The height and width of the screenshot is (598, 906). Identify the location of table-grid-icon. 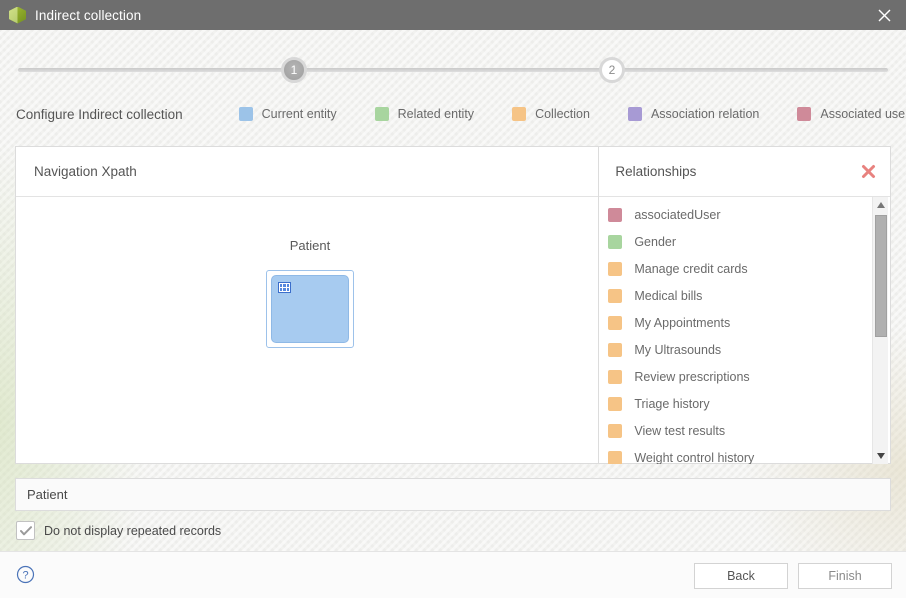
(284, 287).